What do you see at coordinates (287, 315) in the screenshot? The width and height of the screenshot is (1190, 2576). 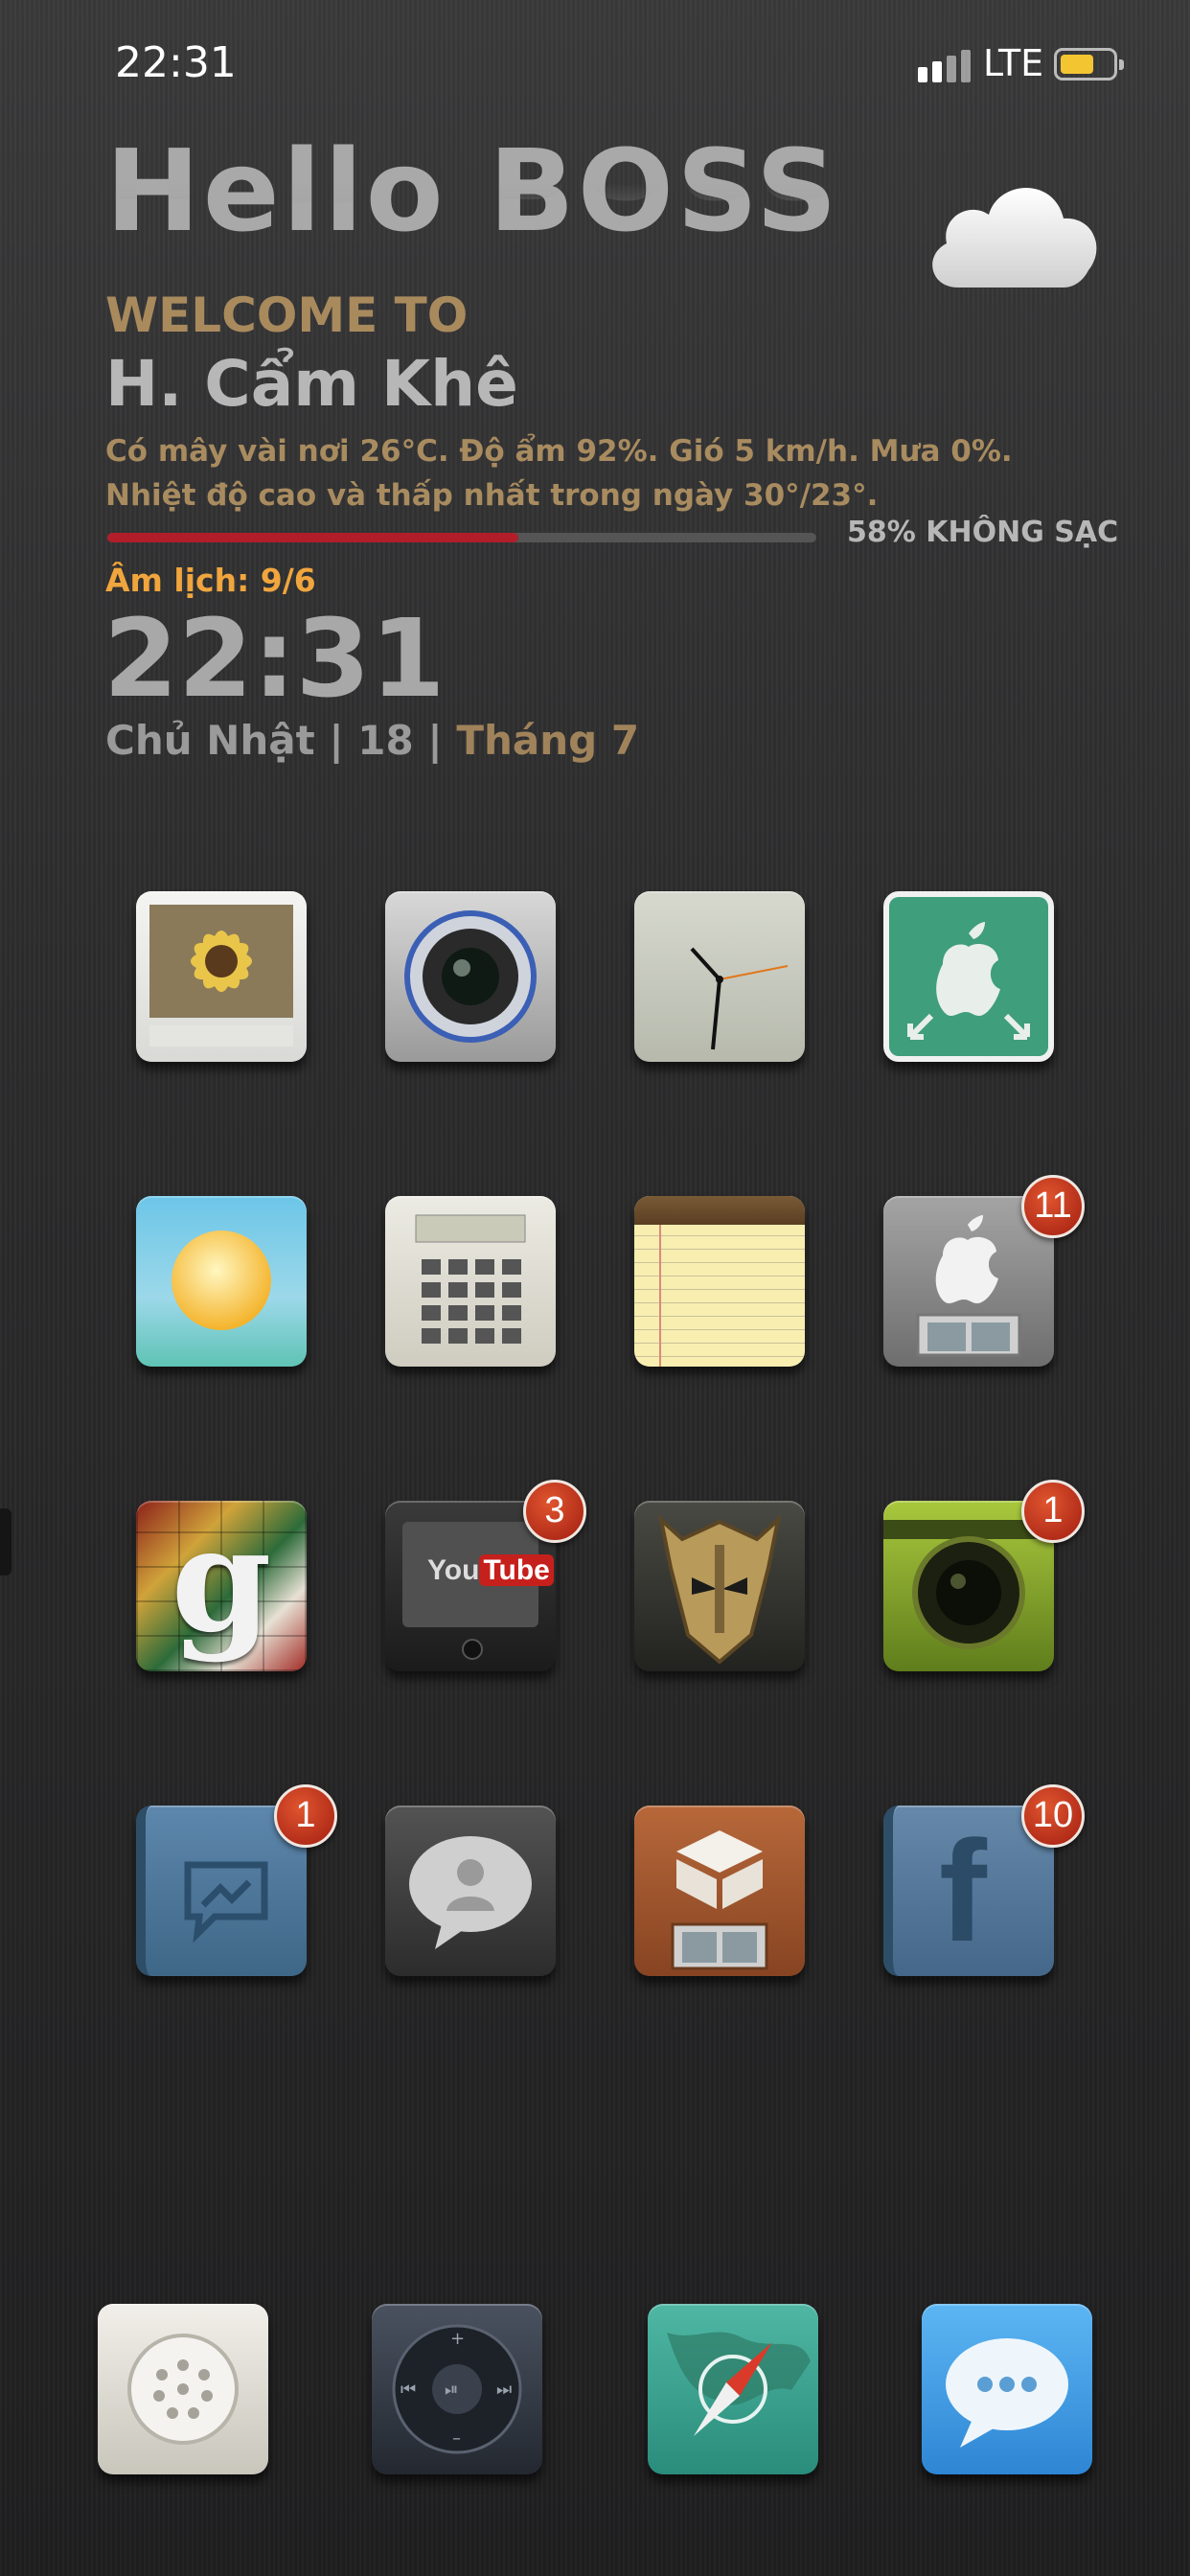 I see `welcome-label: WELCOME TO` at bounding box center [287, 315].